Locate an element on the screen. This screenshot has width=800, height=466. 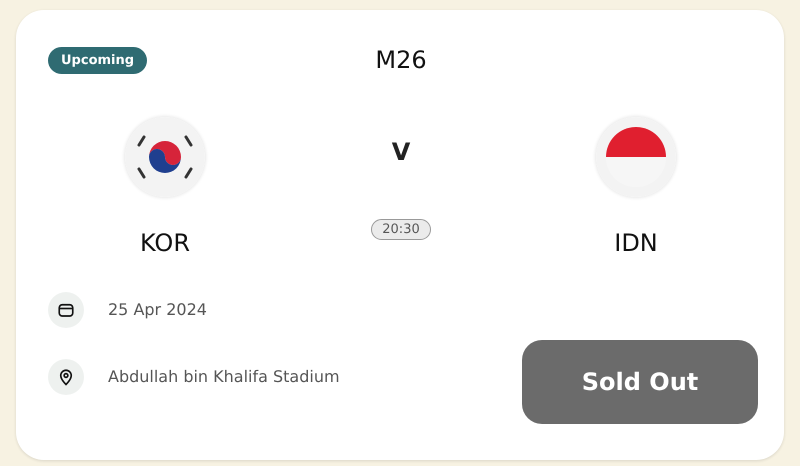
status-badge: Upcoming is located at coordinates (98, 60).